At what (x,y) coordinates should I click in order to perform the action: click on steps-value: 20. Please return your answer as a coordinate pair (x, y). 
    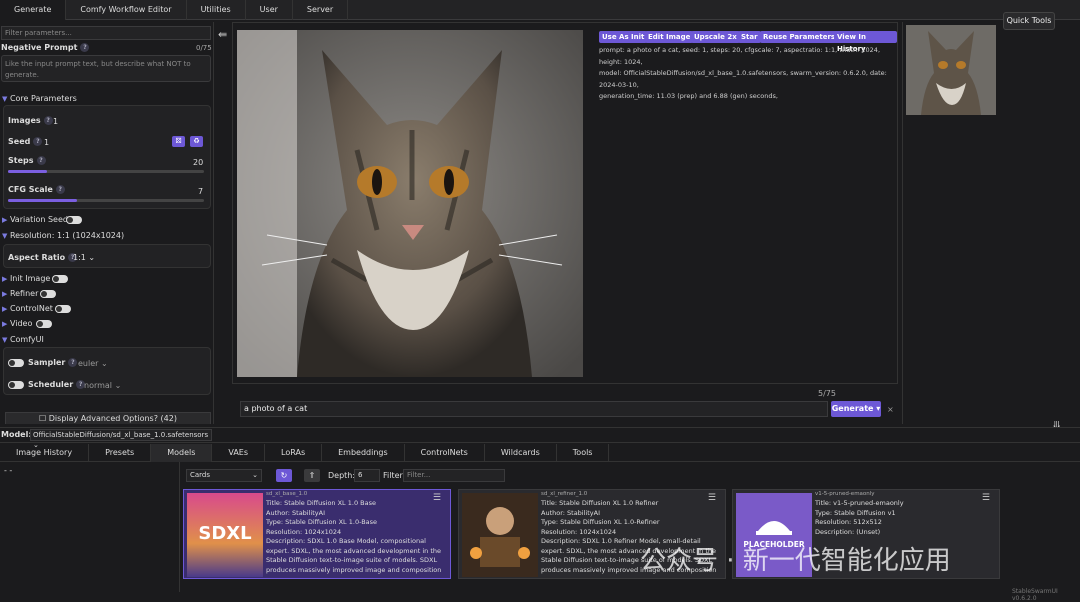
    Looking at the image, I should click on (198, 162).